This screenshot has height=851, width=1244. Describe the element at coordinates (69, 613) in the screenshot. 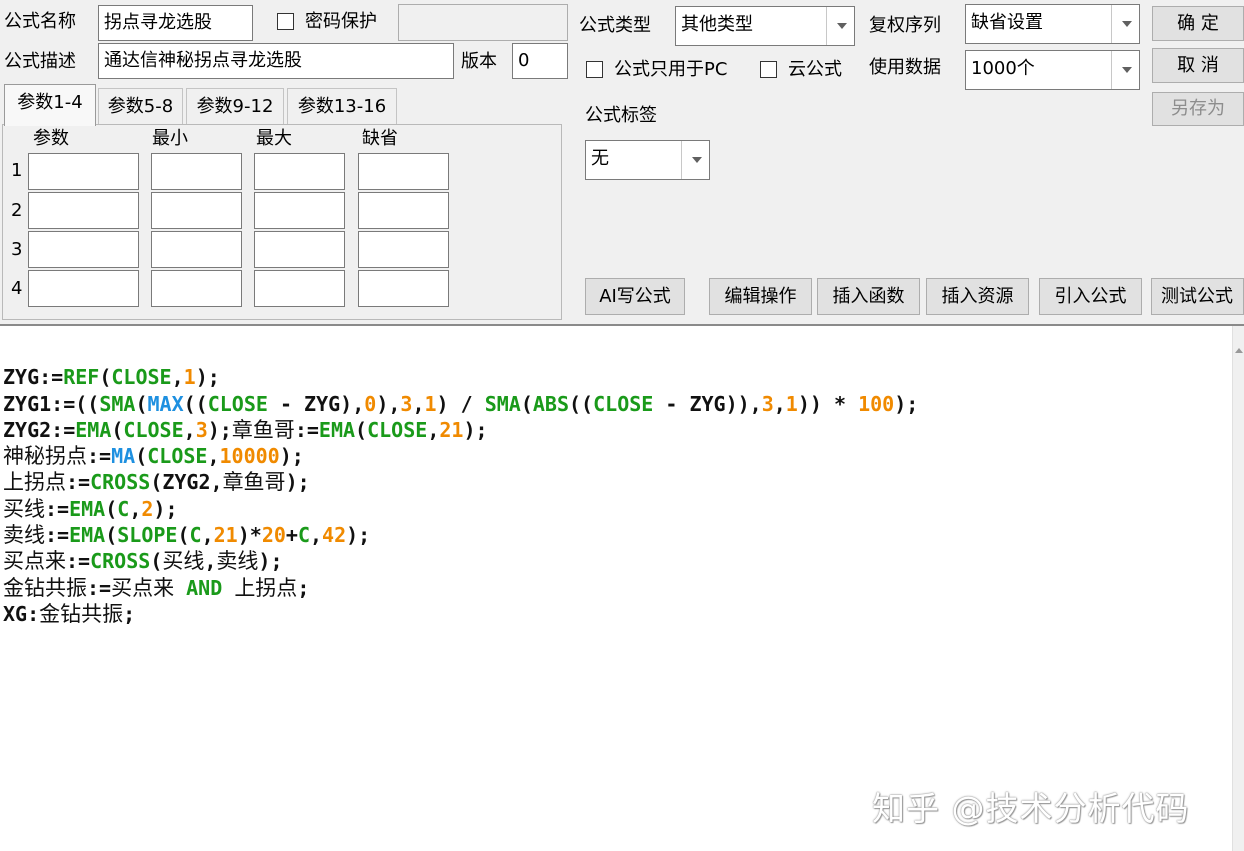

I see `code-line: XG:金钻共振;` at that location.